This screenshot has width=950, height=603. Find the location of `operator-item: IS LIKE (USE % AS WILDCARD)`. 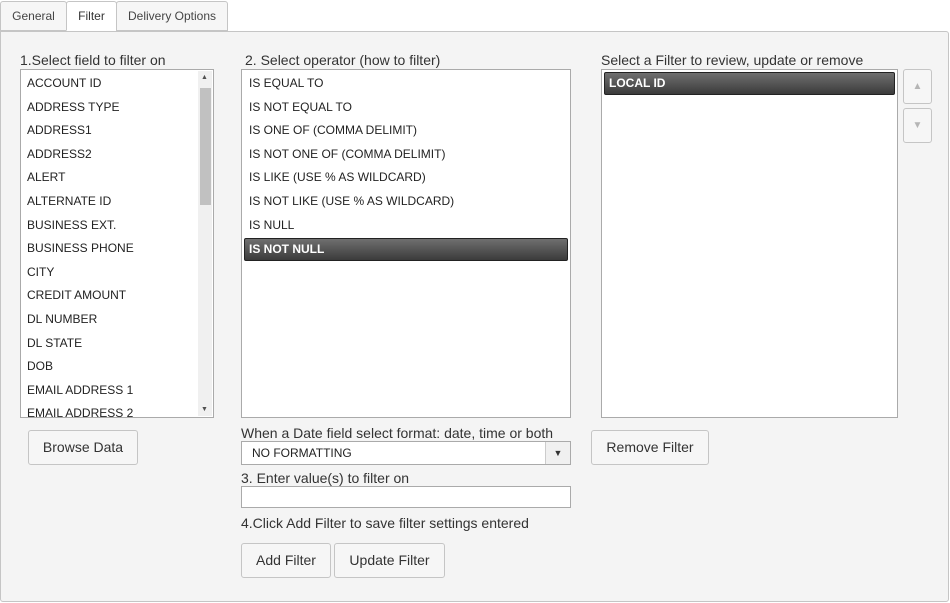

operator-item: IS LIKE (USE % AS WILDCARD) is located at coordinates (337, 177).